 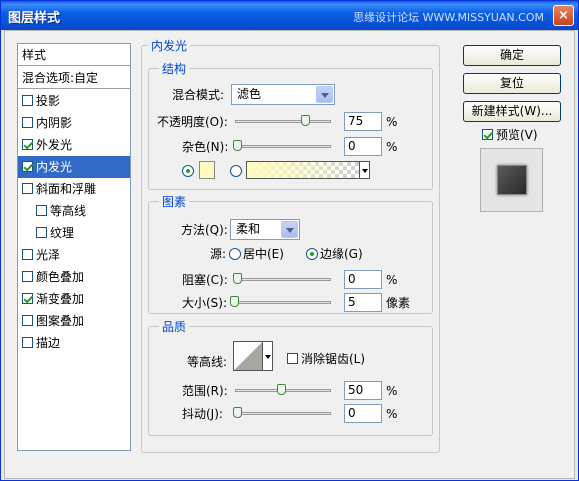 What do you see at coordinates (283, 146) in the screenshot?
I see `noise-slider-track` at bounding box center [283, 146].